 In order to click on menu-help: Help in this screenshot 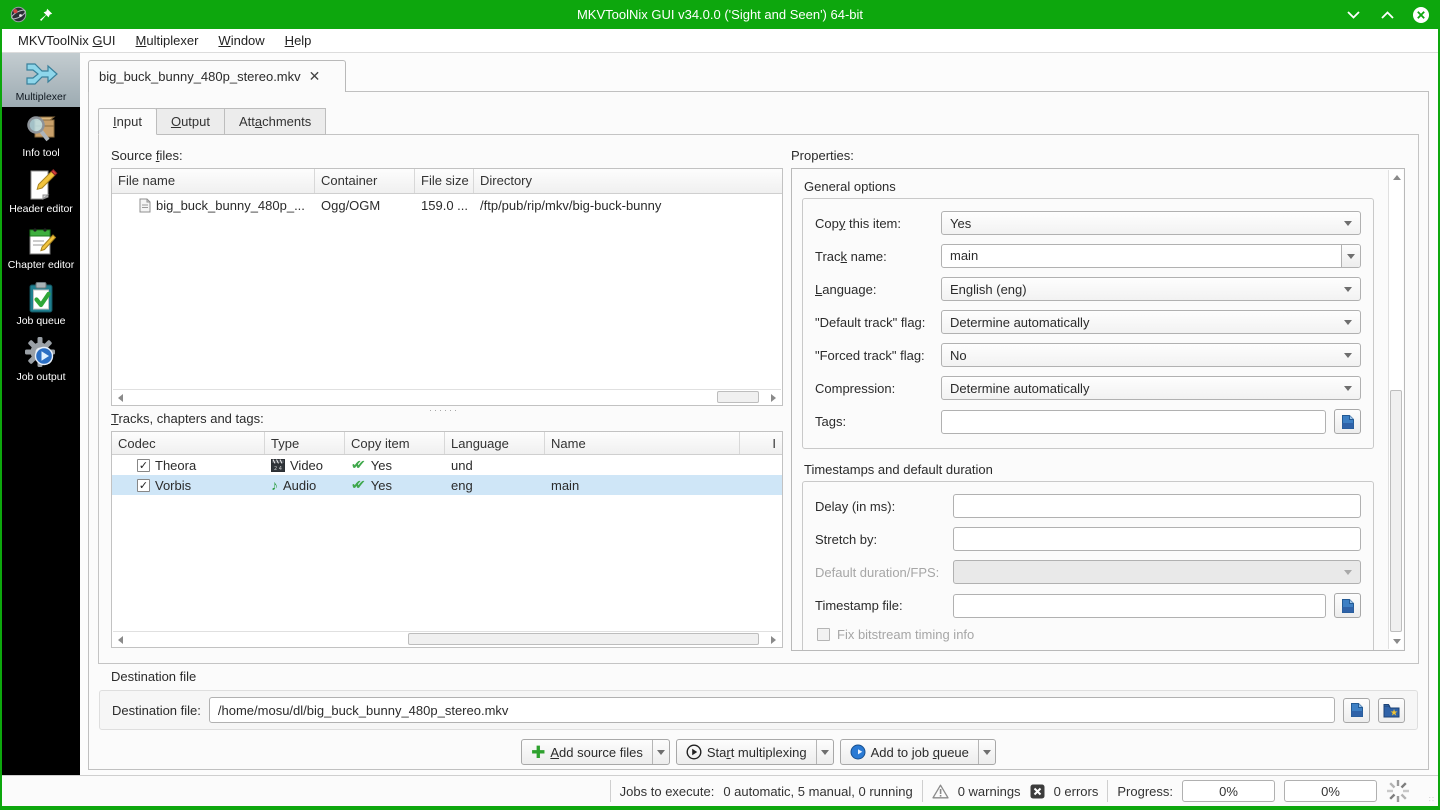, I will do `click(298, 40)`.